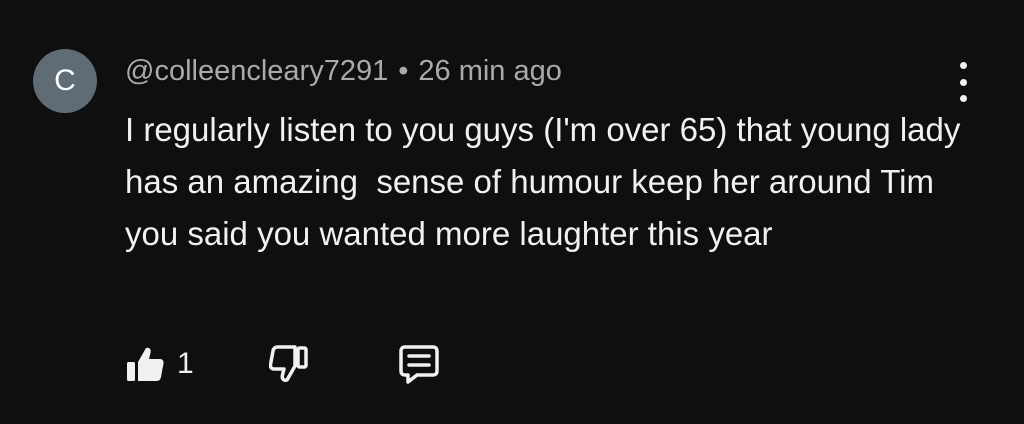  Describe the element at coordinates (185, 363) in the screenshot. I see `like-count: 1` at that location.